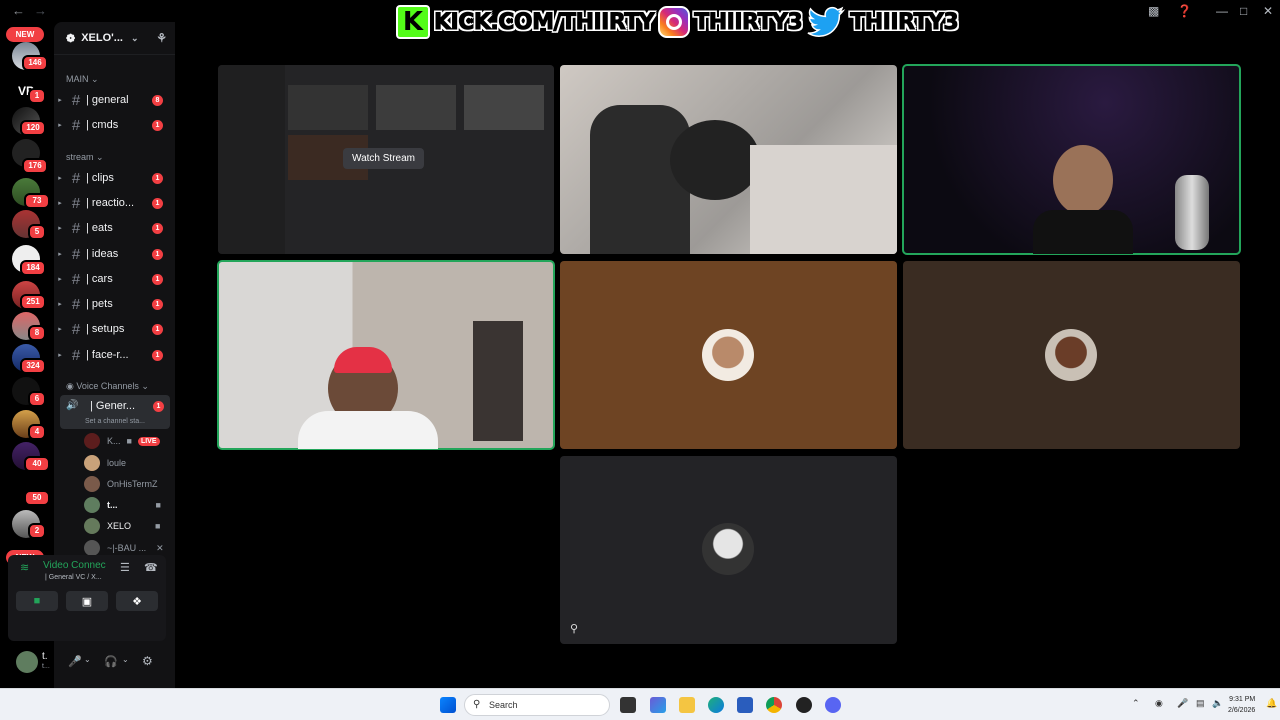 The width and height of the screenshot is (1280, 720). I want to click on connection-status: Video Connec, so click(74, 565).